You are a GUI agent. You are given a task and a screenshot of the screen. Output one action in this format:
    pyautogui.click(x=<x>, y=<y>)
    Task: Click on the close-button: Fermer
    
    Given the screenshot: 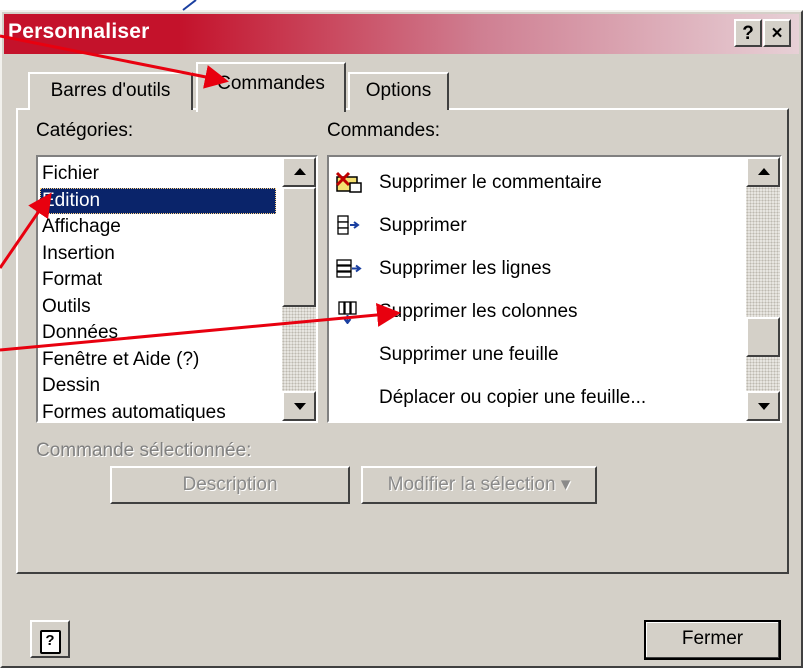 What is the action you would take?
    pyautogui.click(x=712, y=640)
    